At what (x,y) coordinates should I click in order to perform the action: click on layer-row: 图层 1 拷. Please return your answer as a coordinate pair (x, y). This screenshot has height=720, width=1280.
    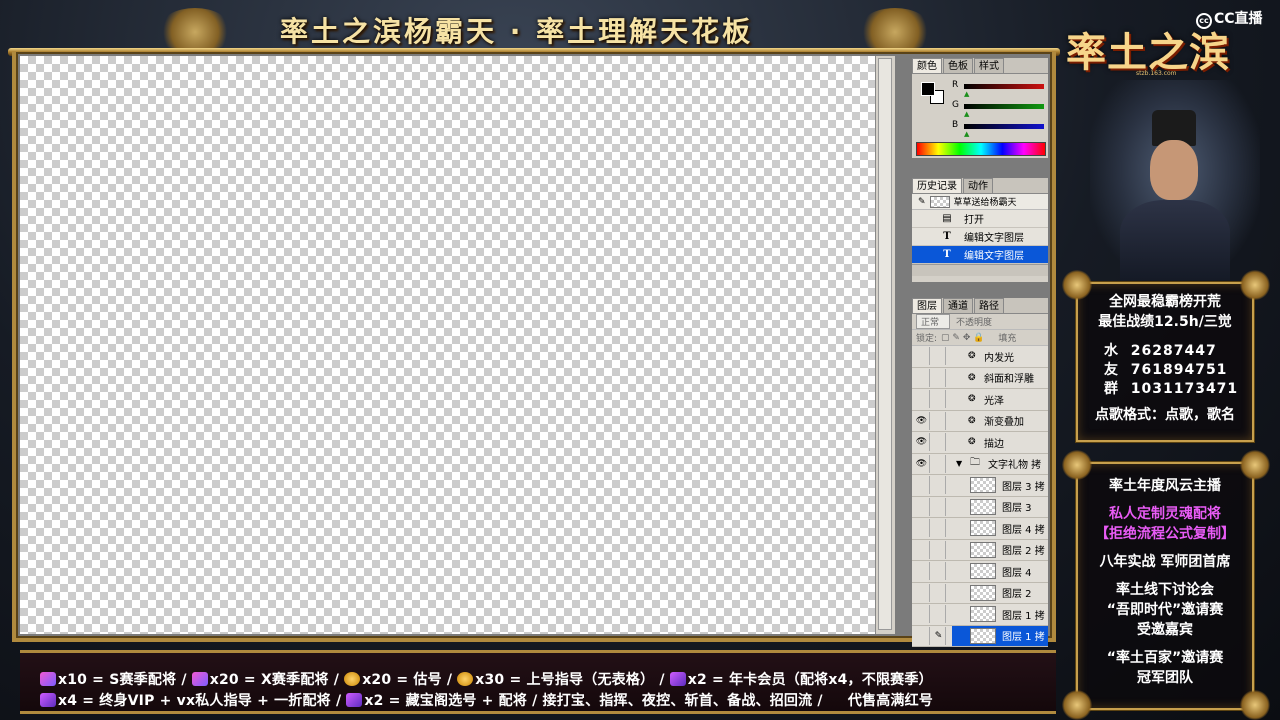
    Looking at the image, I should click on (980, 615).